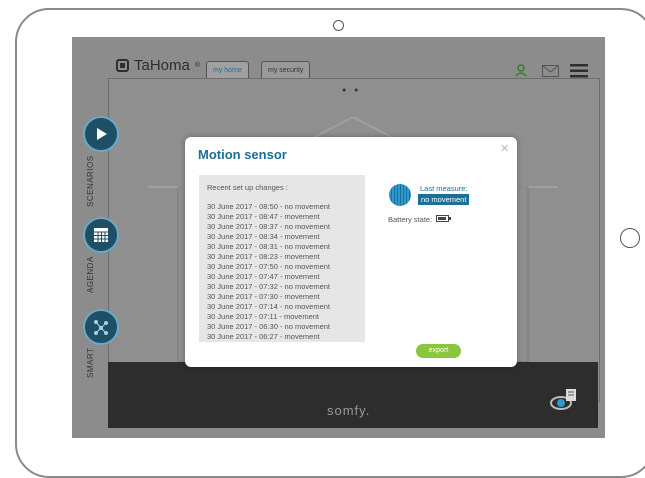 This screenshot has height=478, width=645. What do you see at coordinates (349, 410) in the screenshot?
I see `somfy-logo: somfy.` at bounding box center [349, 410].